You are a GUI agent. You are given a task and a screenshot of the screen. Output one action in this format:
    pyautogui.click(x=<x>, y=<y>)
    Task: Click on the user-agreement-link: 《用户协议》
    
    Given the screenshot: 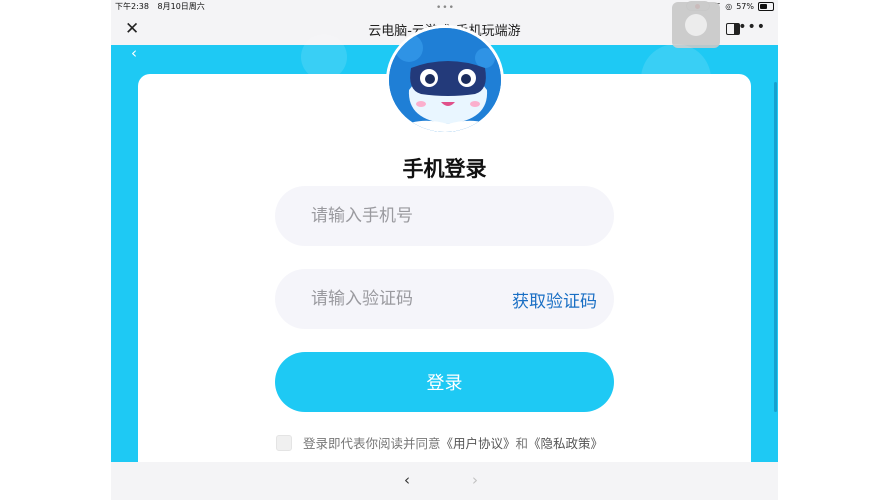 What is the action you would take?
    pyautogui.click(x=478, y=442)
    